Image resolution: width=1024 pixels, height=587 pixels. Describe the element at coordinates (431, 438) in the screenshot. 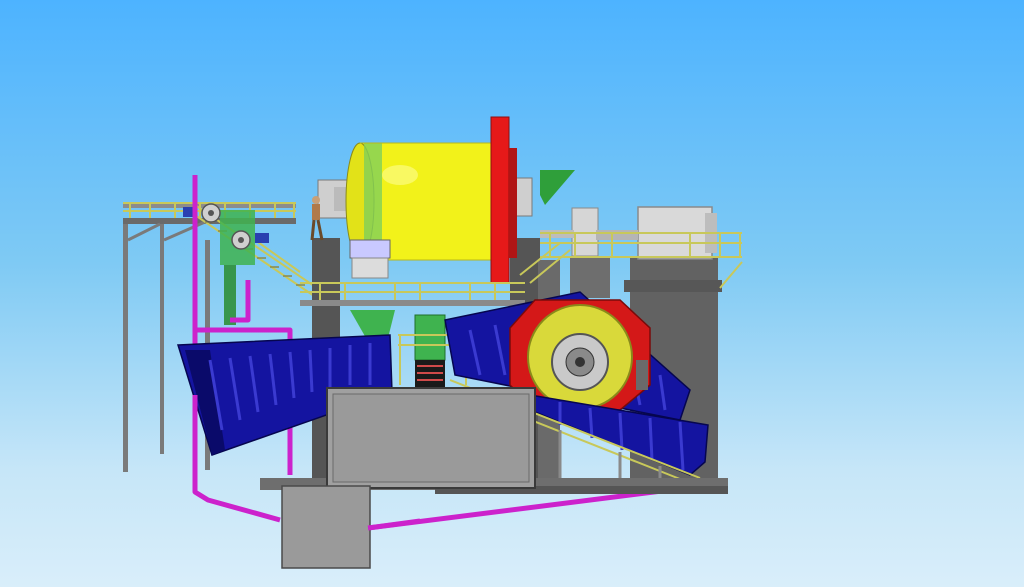

I see `sump-tank` at that location.